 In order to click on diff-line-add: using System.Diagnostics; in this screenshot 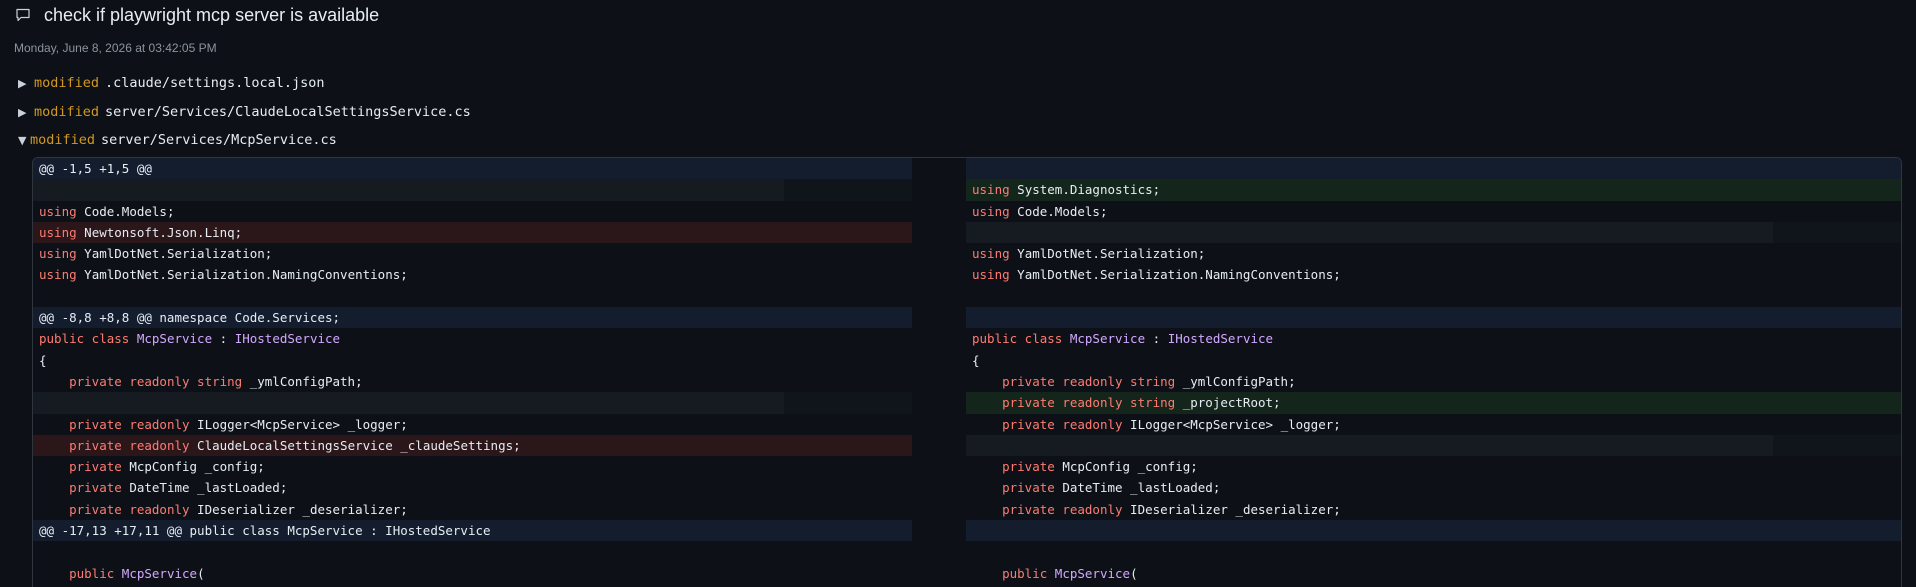, I will do `click(1433, 190)`.